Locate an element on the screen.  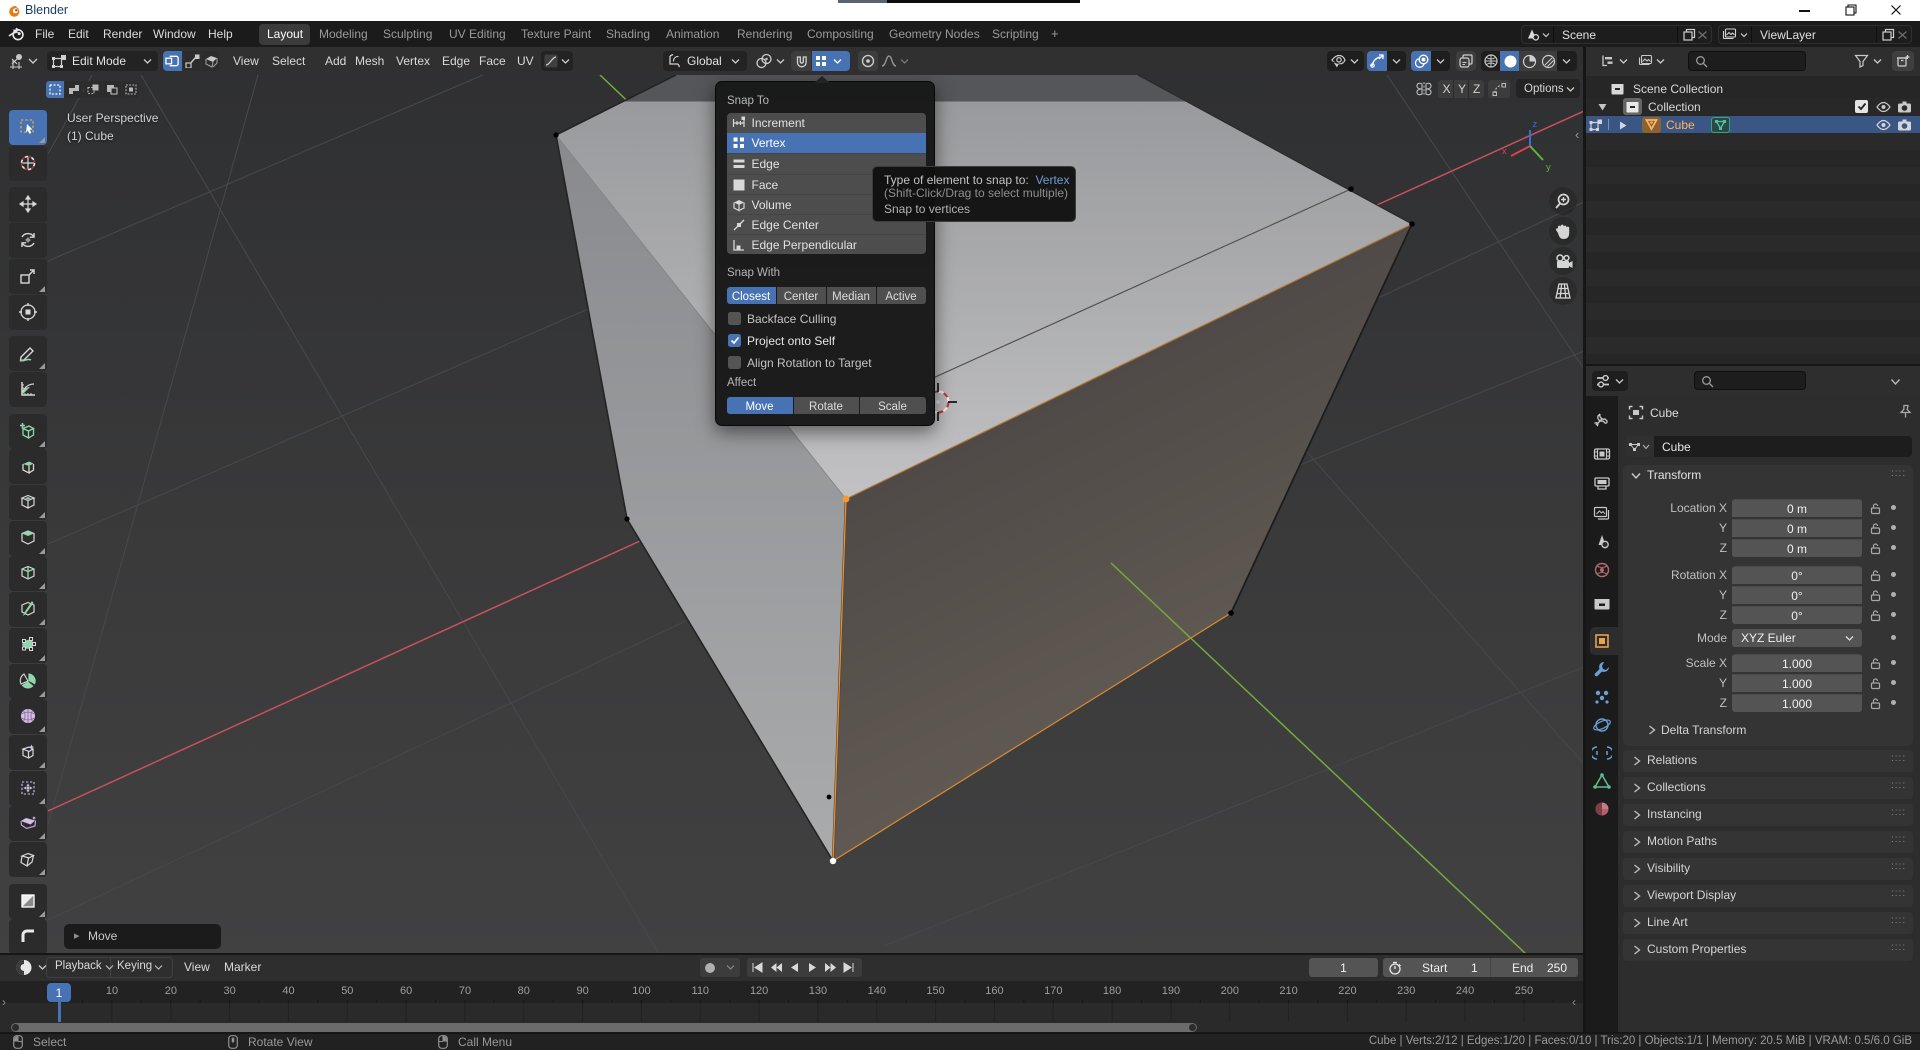
svg-text: x is located at coordinates (1504, 151).